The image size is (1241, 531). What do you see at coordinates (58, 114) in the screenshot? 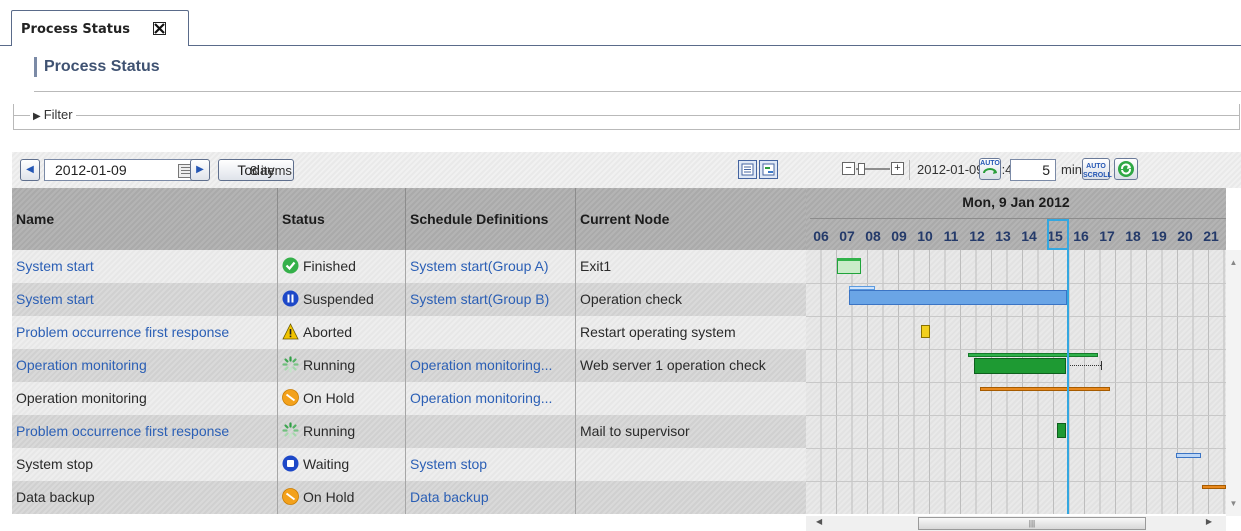
I see `filter-label: Filter` at bounding box center [58, 114].